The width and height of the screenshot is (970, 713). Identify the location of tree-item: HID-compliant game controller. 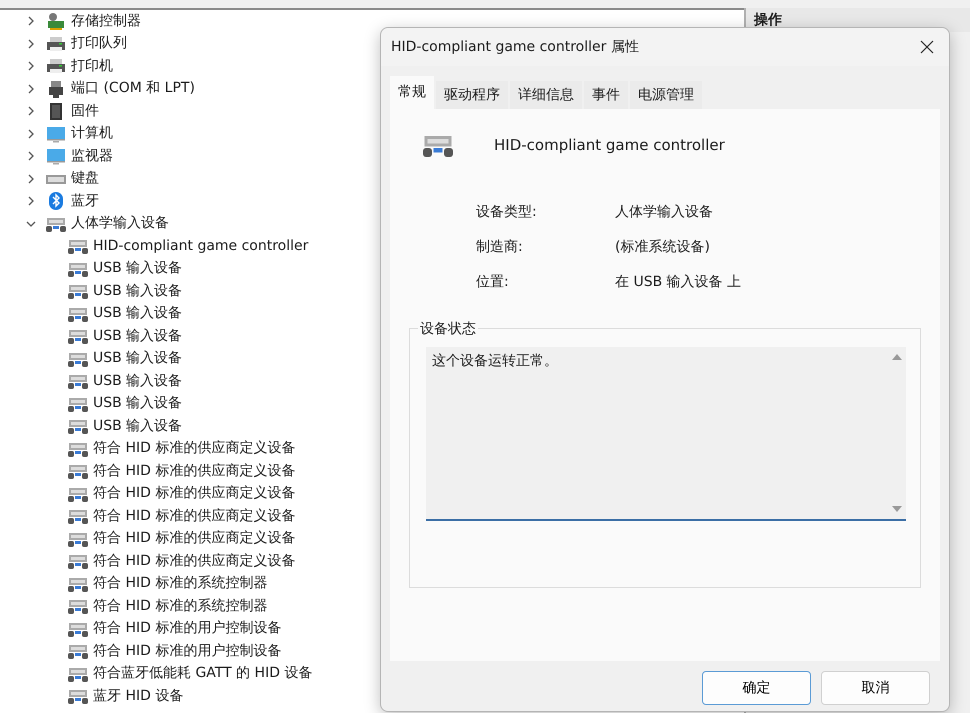
(200, 246).